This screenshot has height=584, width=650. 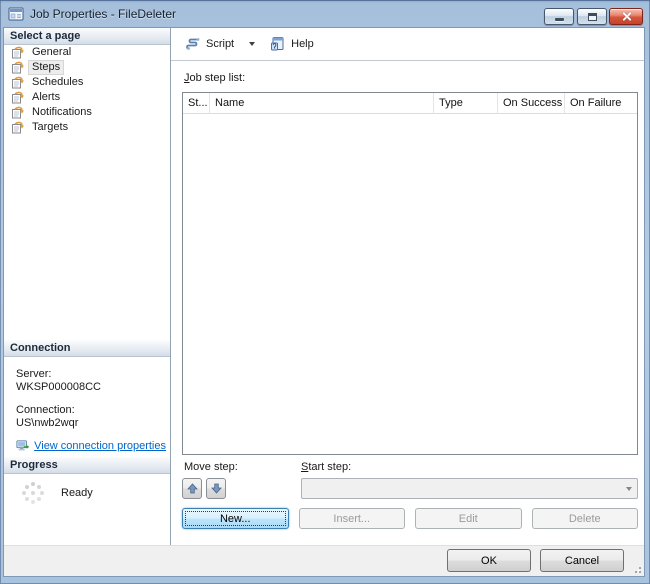 What do you see at coordinates (45, 410) in the screenshot?
I see `connection-label: Connection:` at bounding box center [45, 410].